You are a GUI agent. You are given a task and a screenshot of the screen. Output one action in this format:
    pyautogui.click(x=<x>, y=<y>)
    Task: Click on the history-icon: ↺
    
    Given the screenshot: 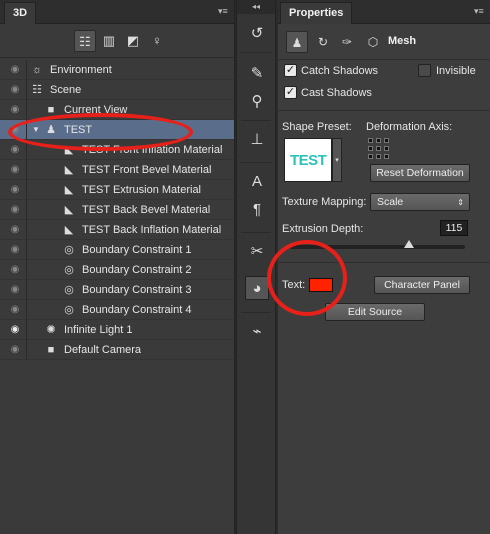 What is the action you would take?
    pyautogui.click(x=257, y=34)
    